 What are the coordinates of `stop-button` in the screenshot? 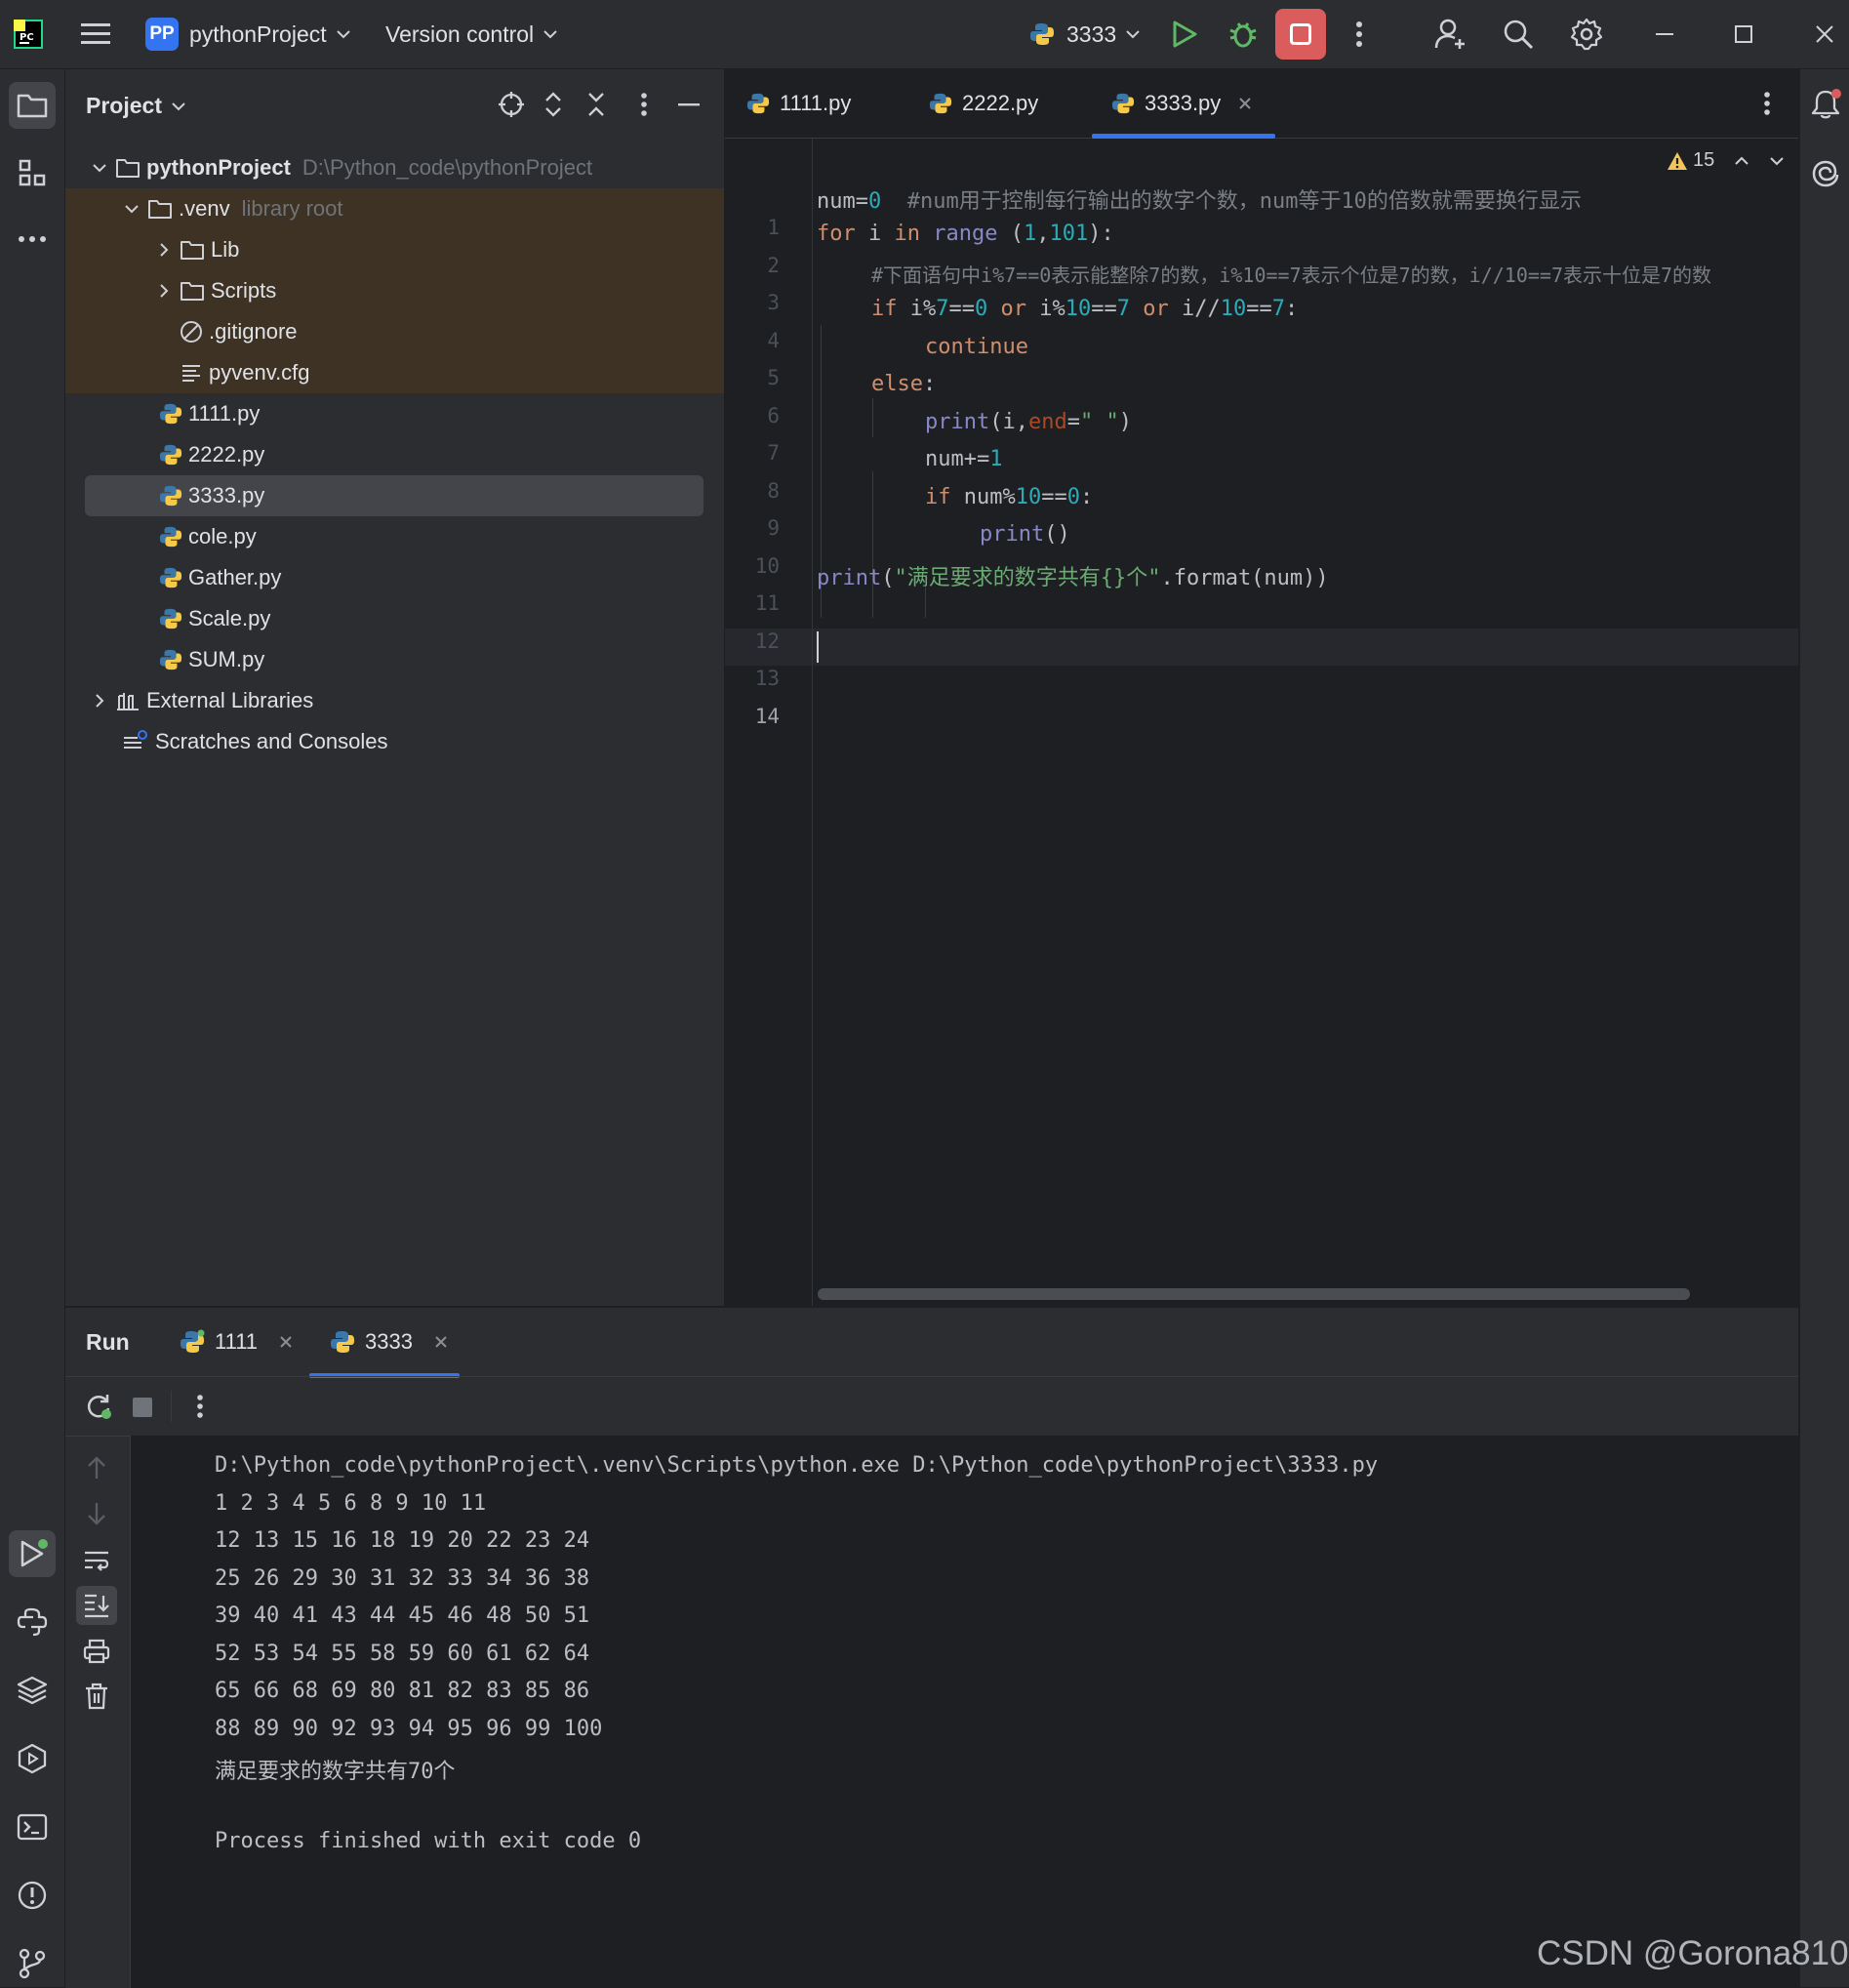 It's located at (1301, 34).